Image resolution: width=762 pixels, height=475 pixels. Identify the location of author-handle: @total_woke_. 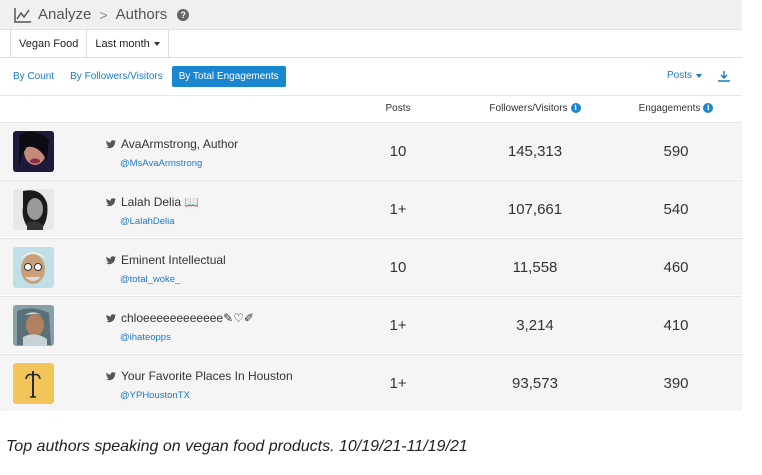
(173, 279).